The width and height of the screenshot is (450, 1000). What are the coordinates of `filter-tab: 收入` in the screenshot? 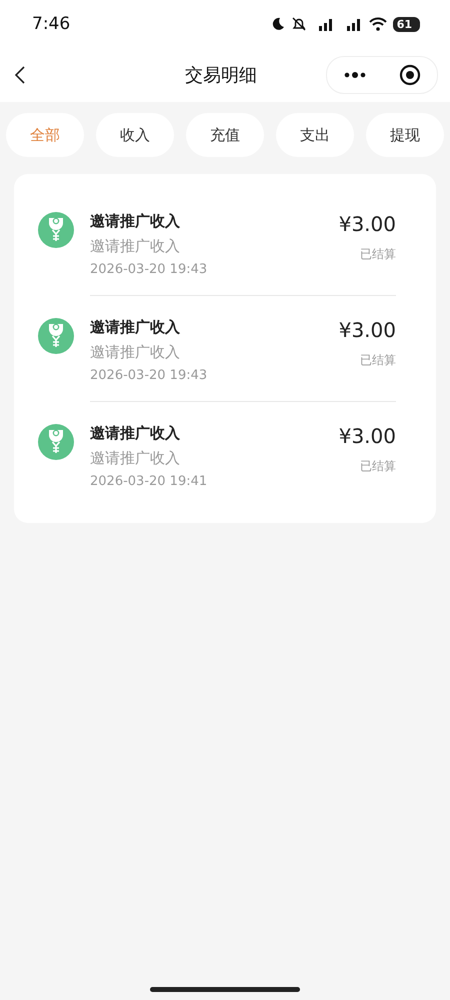 It's located at (135, 135).